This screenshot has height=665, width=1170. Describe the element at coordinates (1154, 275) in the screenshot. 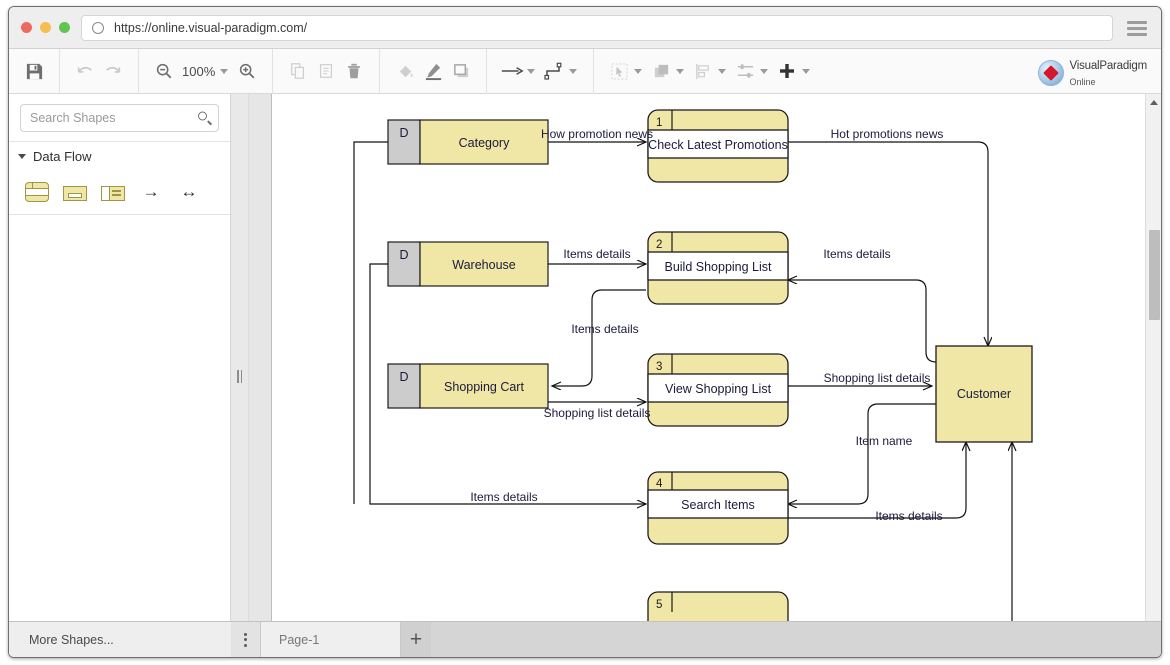

I see `vertical-scroll-thumb` at that location.